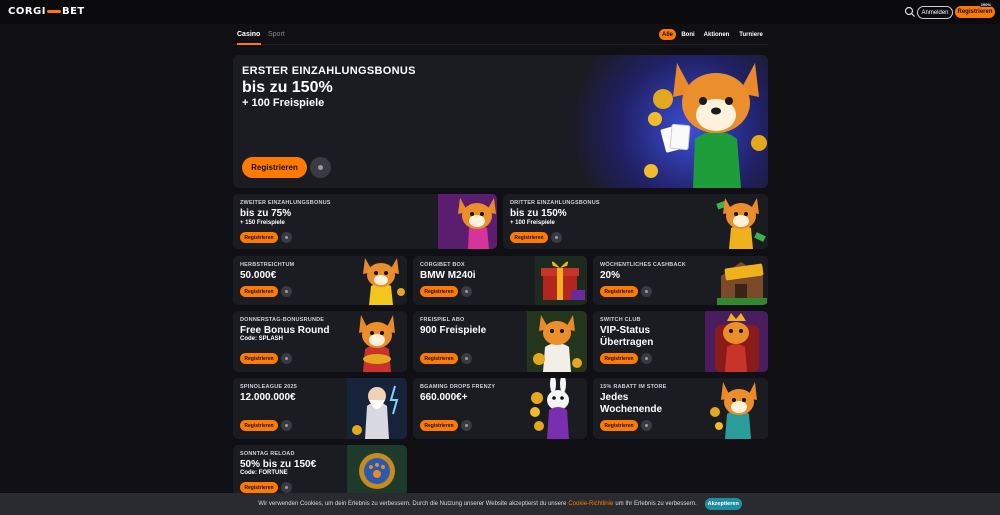 Image resolution: width=1000 pixels, height=515 pixels. I want to click on login-button: Anmelden, so click(935, 12).